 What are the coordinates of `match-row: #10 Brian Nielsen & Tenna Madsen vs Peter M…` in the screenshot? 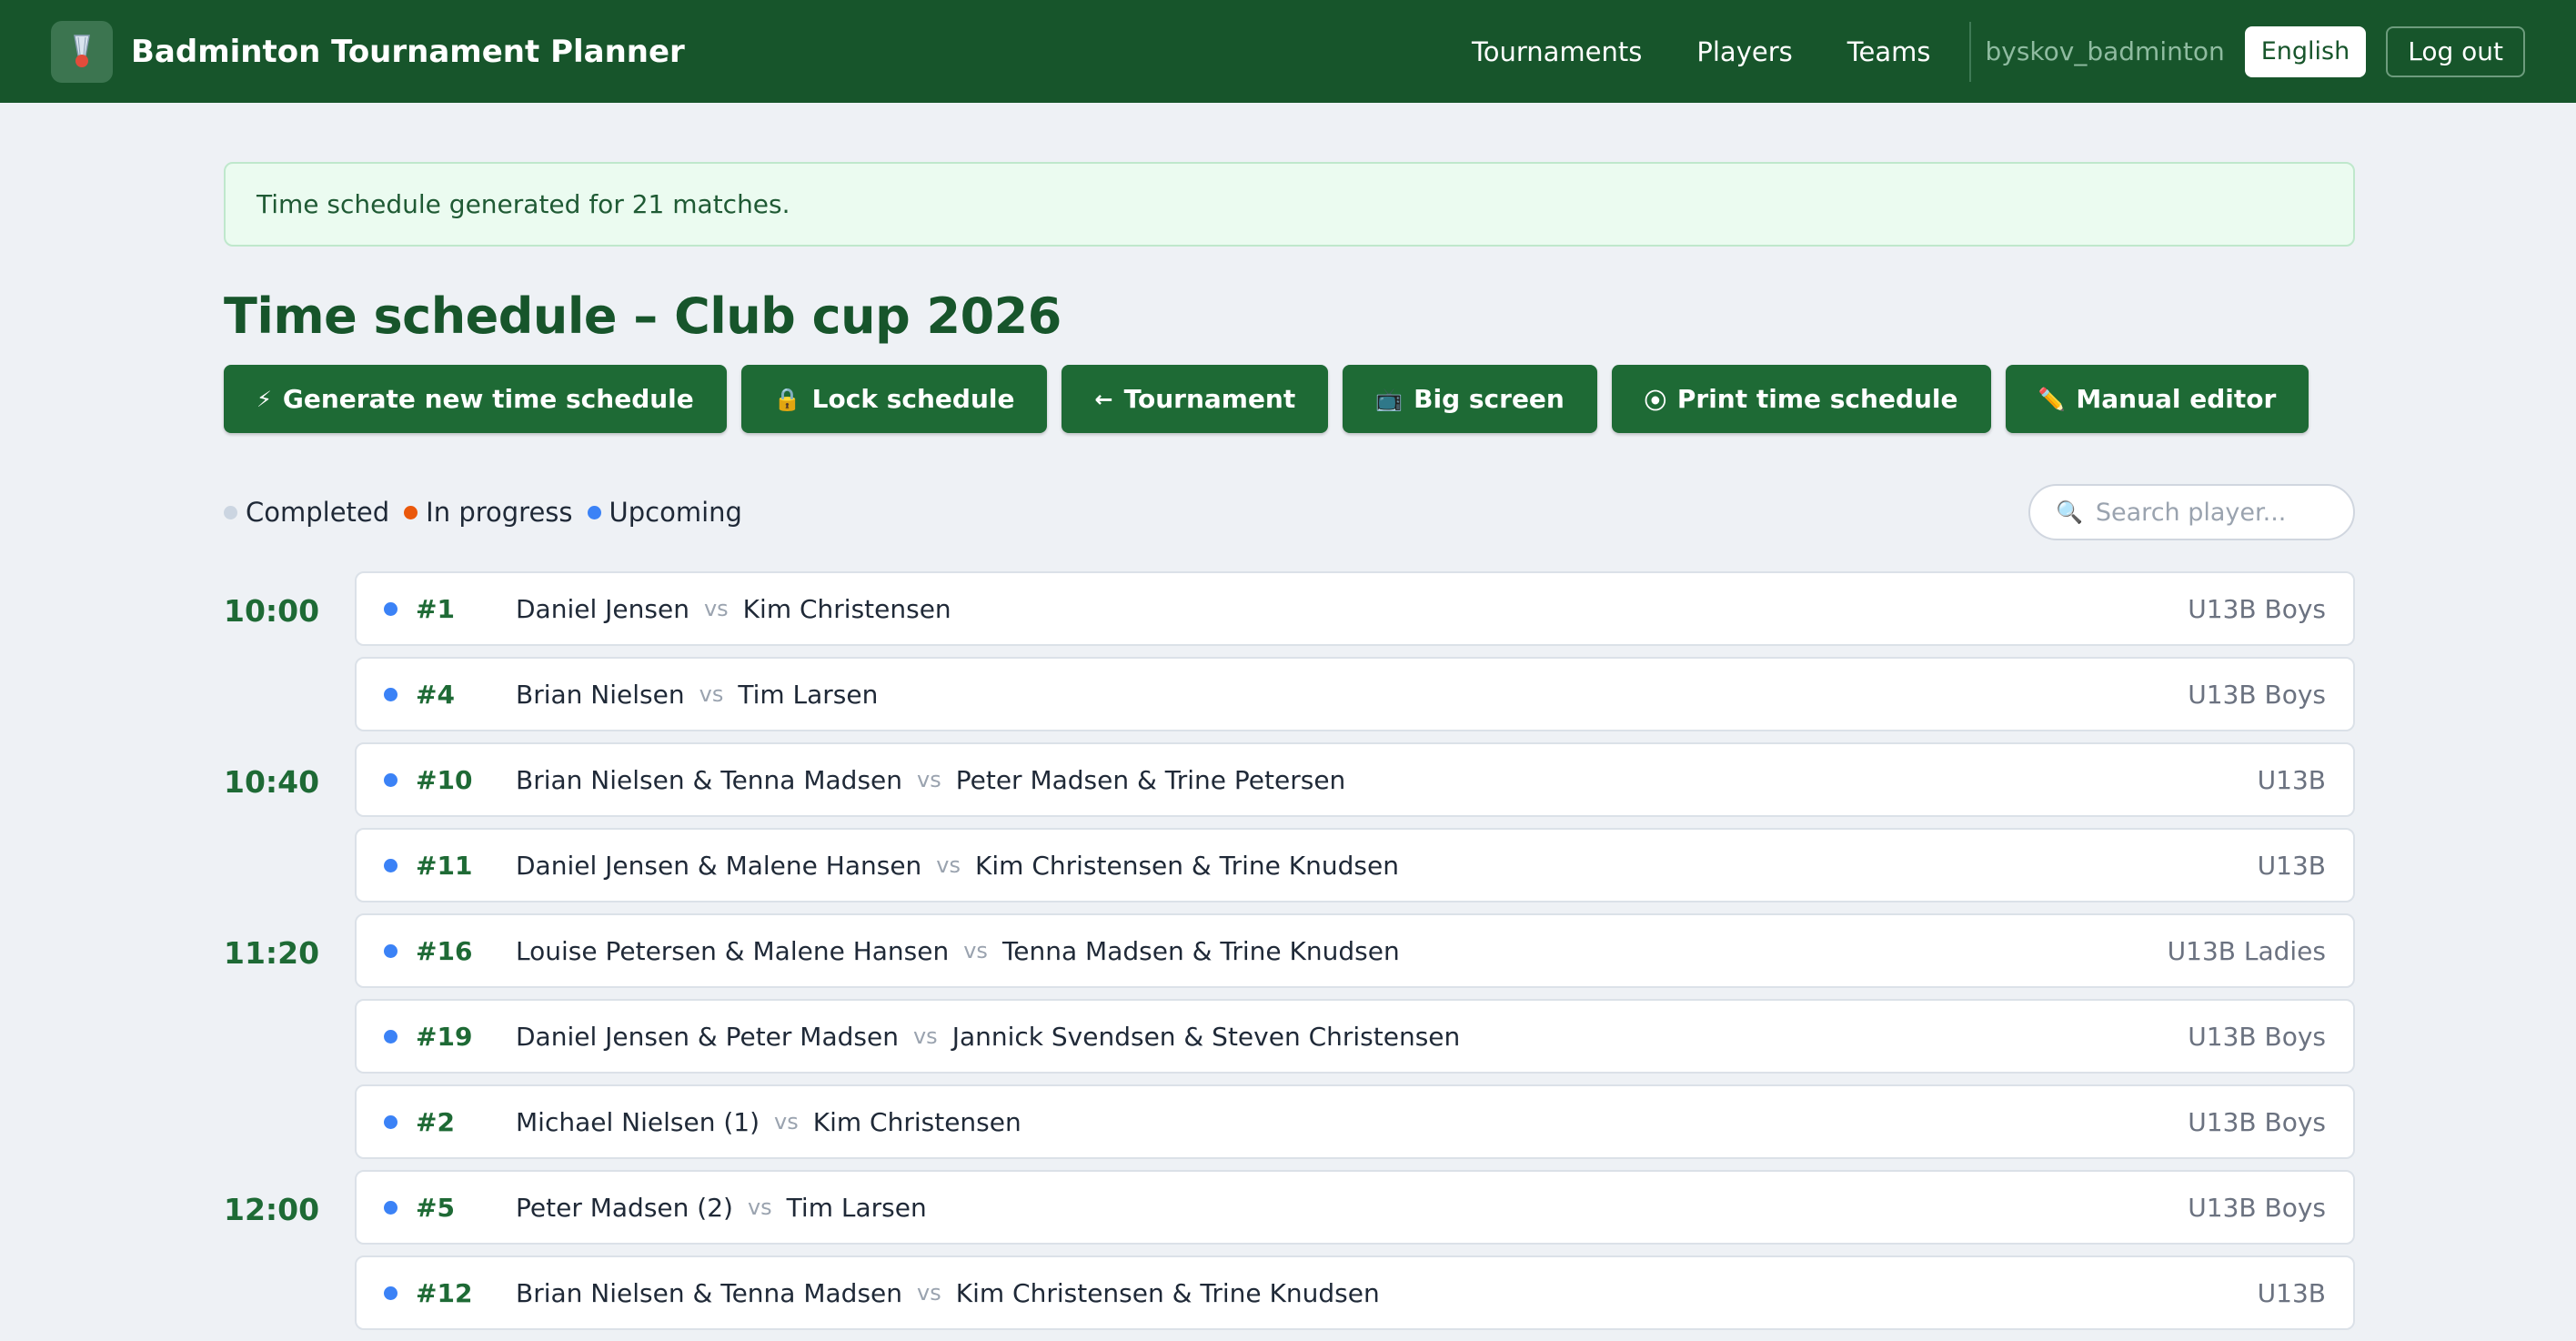 It's located at (1355, 779).